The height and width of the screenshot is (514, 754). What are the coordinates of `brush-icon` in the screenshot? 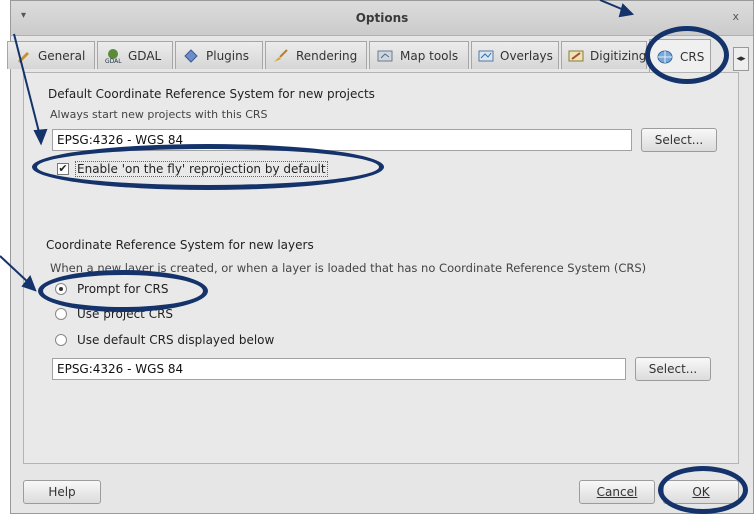 It's located at (281, 56).